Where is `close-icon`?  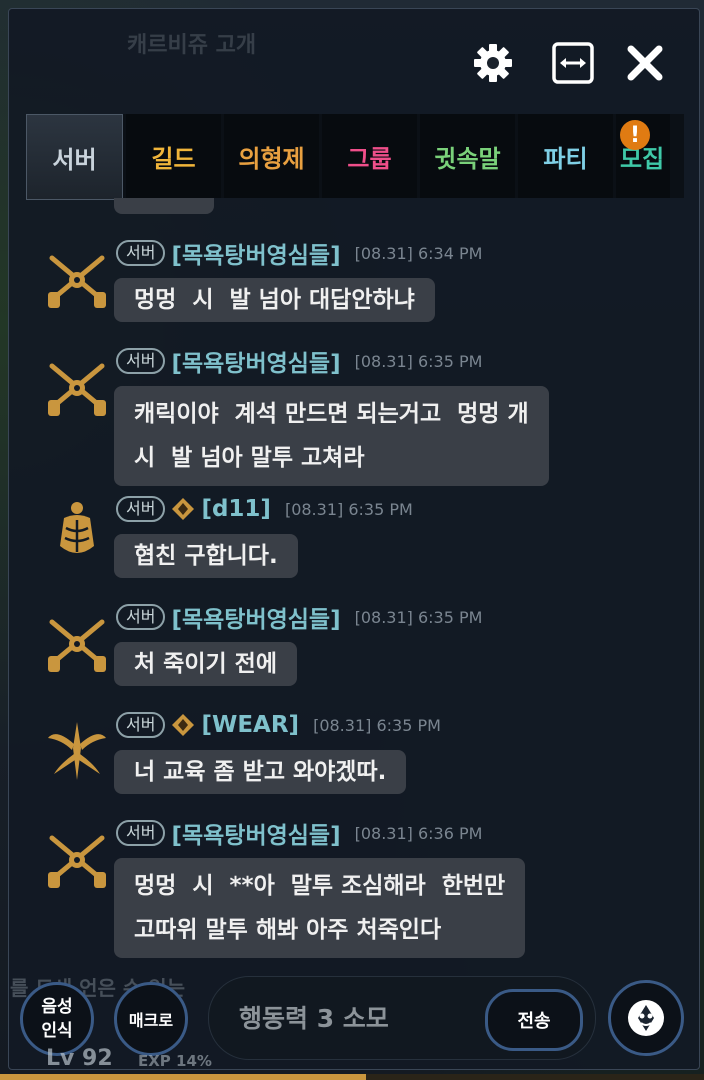 close-icon is located at coordinates (645, 63).